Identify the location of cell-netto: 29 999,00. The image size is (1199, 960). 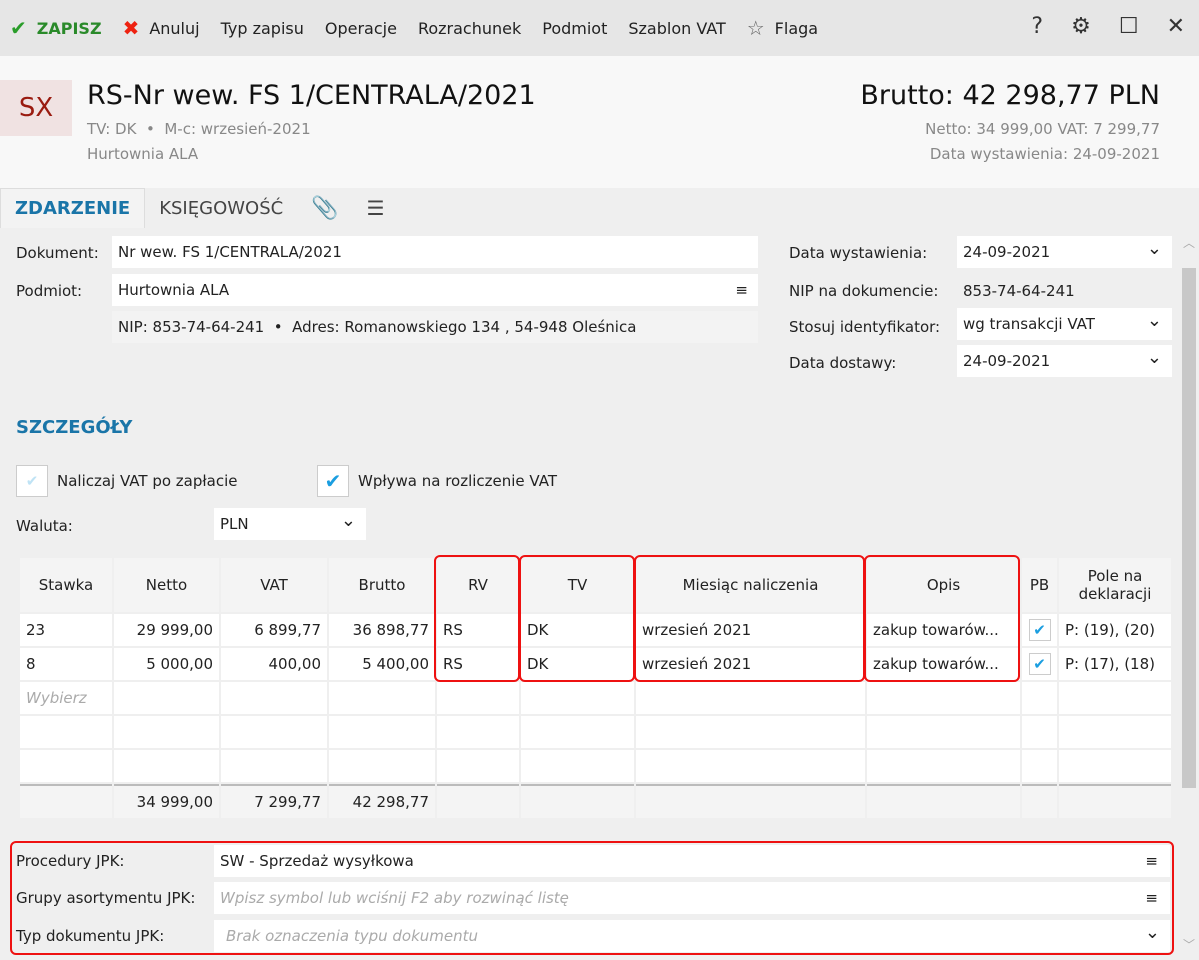
(166, 630).